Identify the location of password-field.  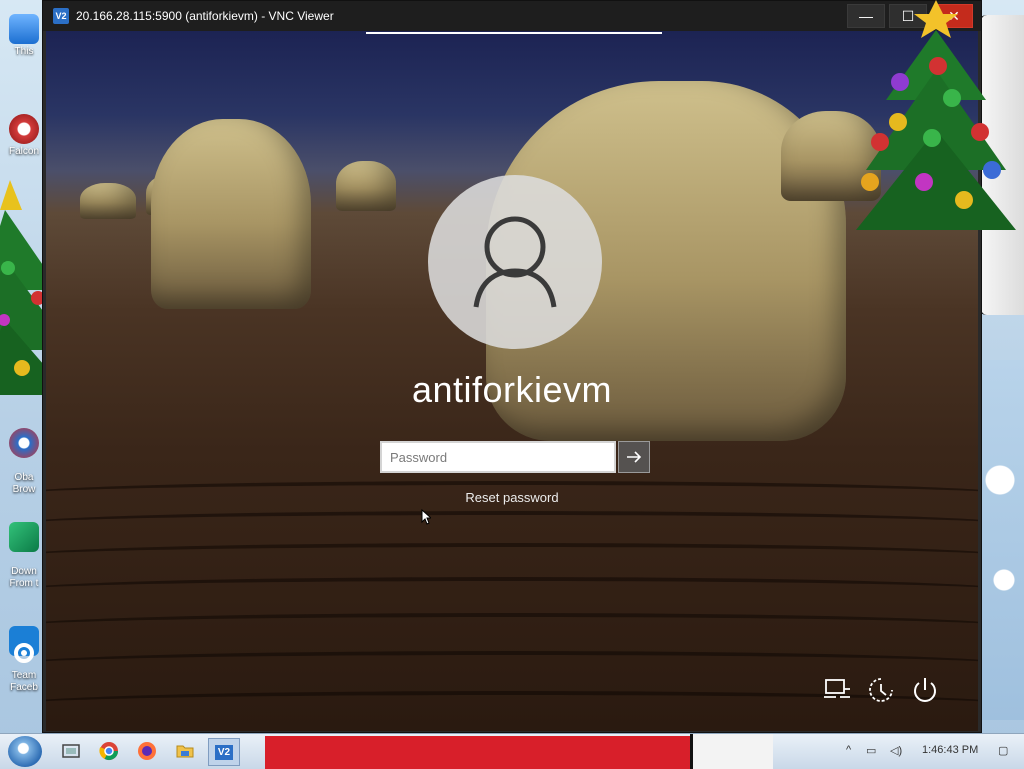
(498, 457).